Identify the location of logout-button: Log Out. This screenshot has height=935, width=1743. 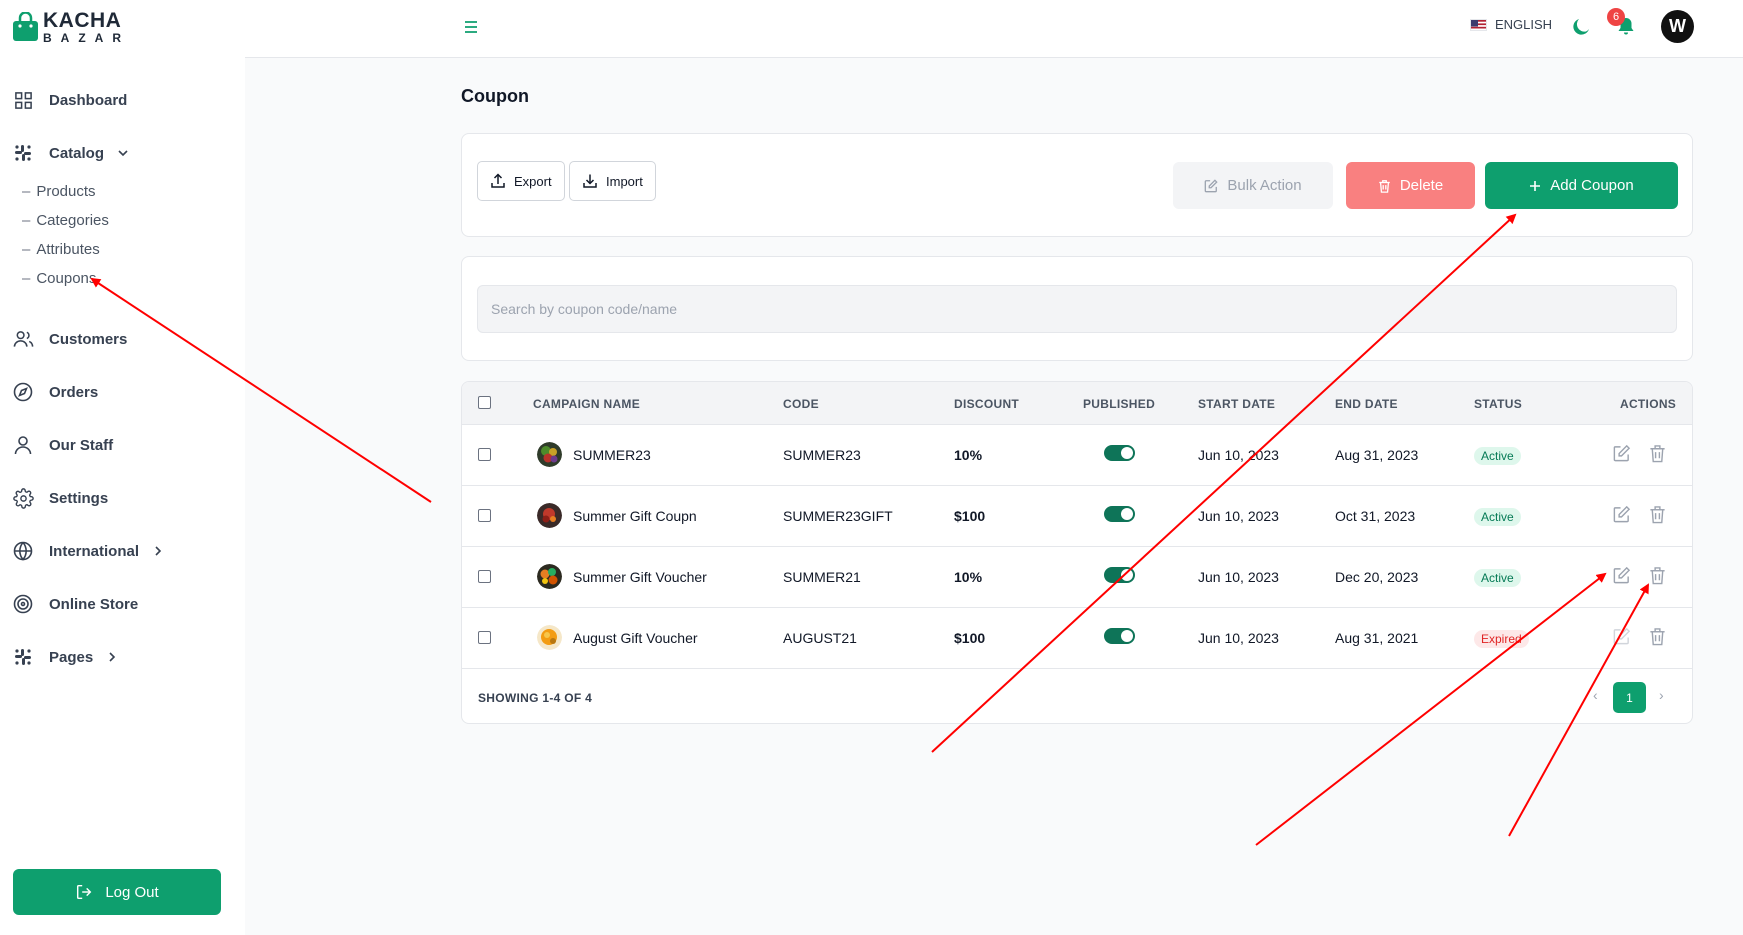
(117, 892).